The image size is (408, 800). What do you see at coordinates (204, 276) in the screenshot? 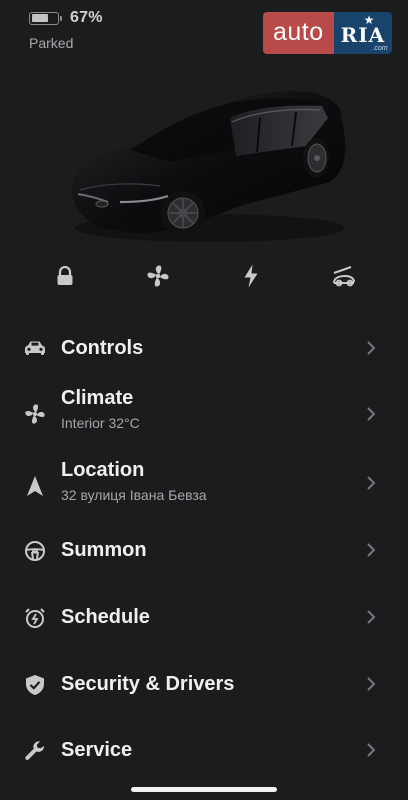
I see `quick-controls` at bounding box center [204, 276].